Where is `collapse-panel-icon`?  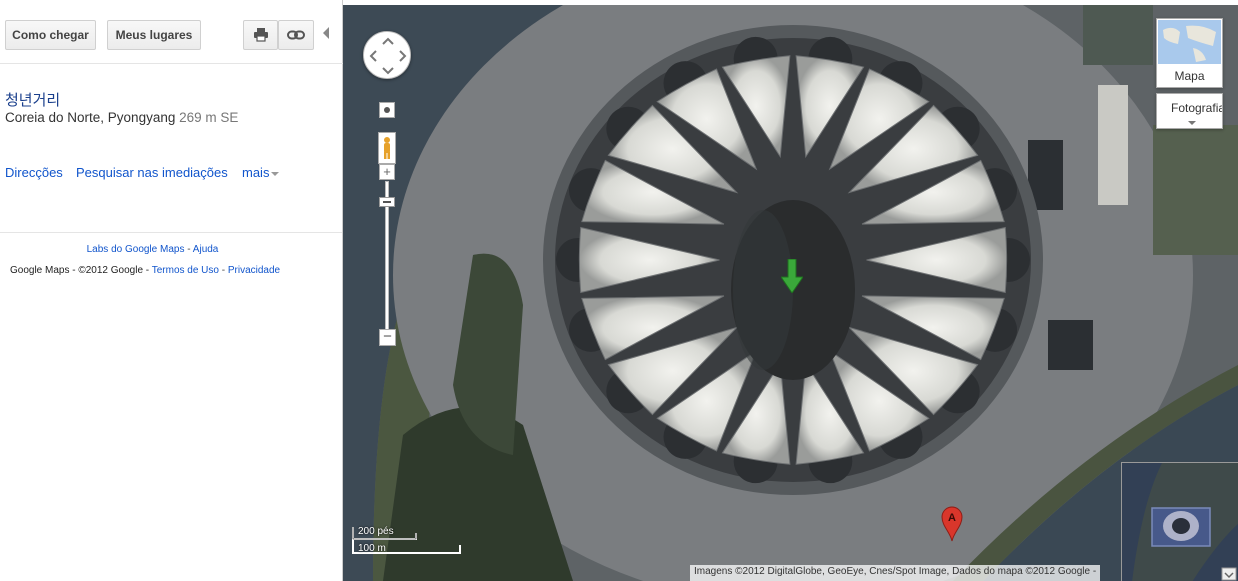
collapse-panel-icon is located at coordinates (326, 33).